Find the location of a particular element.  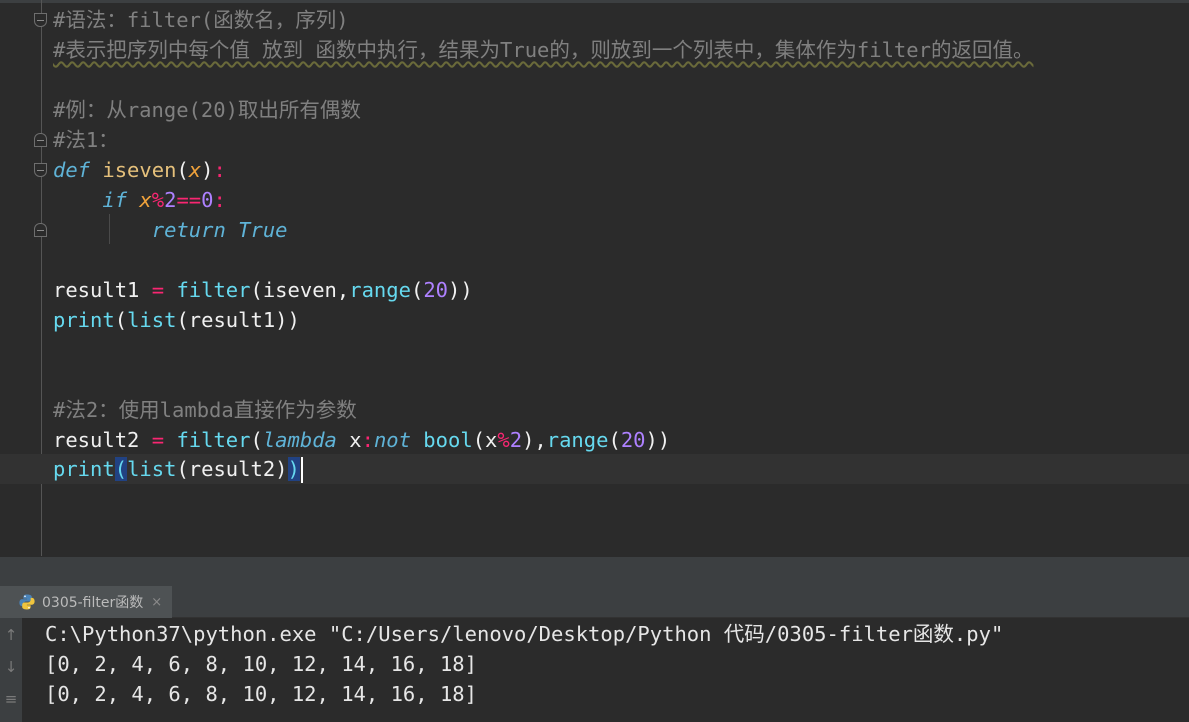

run-tab: 0305-filter函数 × is located at coordinates (86, 602).